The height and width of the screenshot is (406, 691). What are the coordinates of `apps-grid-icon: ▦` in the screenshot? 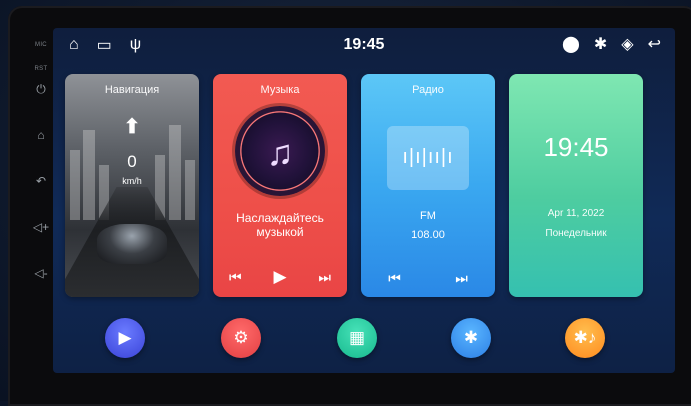 It's located at (357, 337).